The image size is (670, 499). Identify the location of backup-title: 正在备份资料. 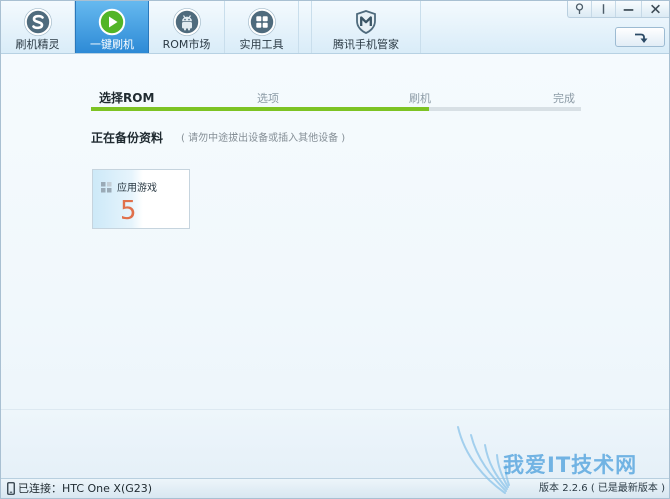
(127, 138).